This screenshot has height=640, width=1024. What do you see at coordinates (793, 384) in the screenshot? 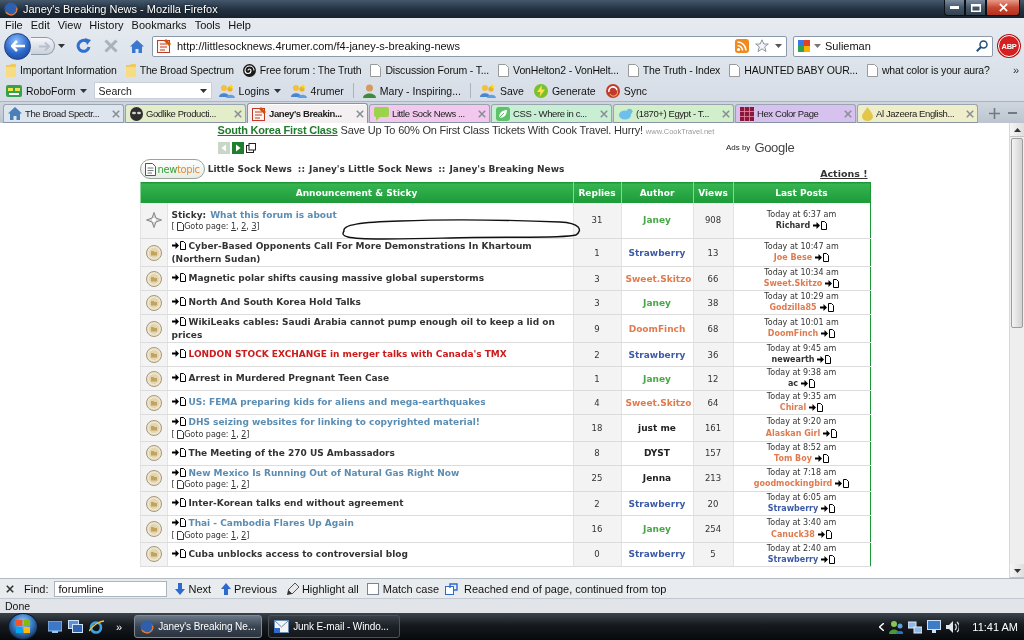
I see `last-post-author: ac` at bounding box center [793, 384].